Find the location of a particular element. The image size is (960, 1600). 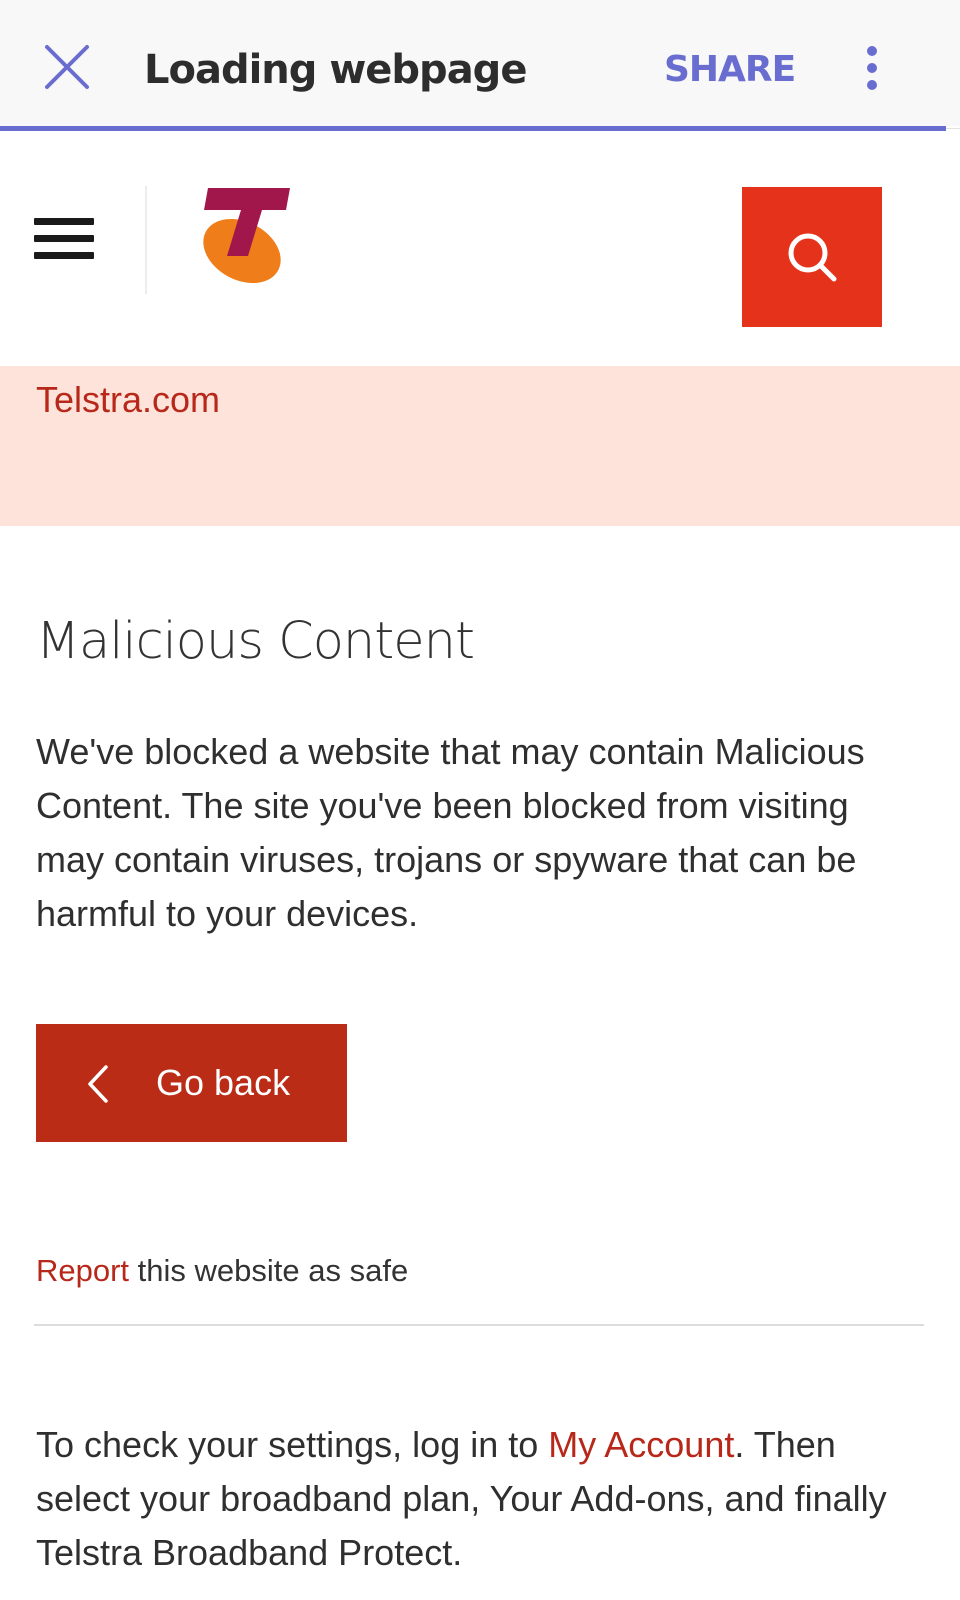

chevron-left-icon is located at coordinates (98, 1084).